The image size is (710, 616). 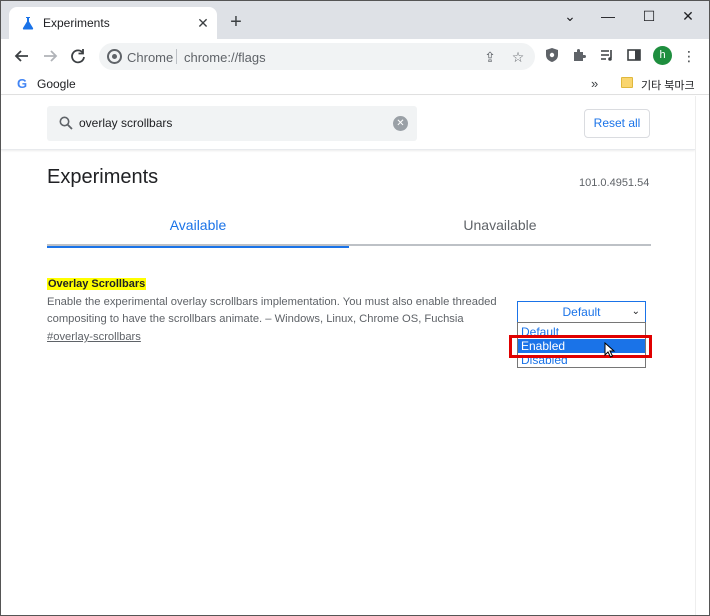 What do you see at coordinates (28, 23) in the screenshot?
I see `flask-icon` at bounding box center [28, 23].